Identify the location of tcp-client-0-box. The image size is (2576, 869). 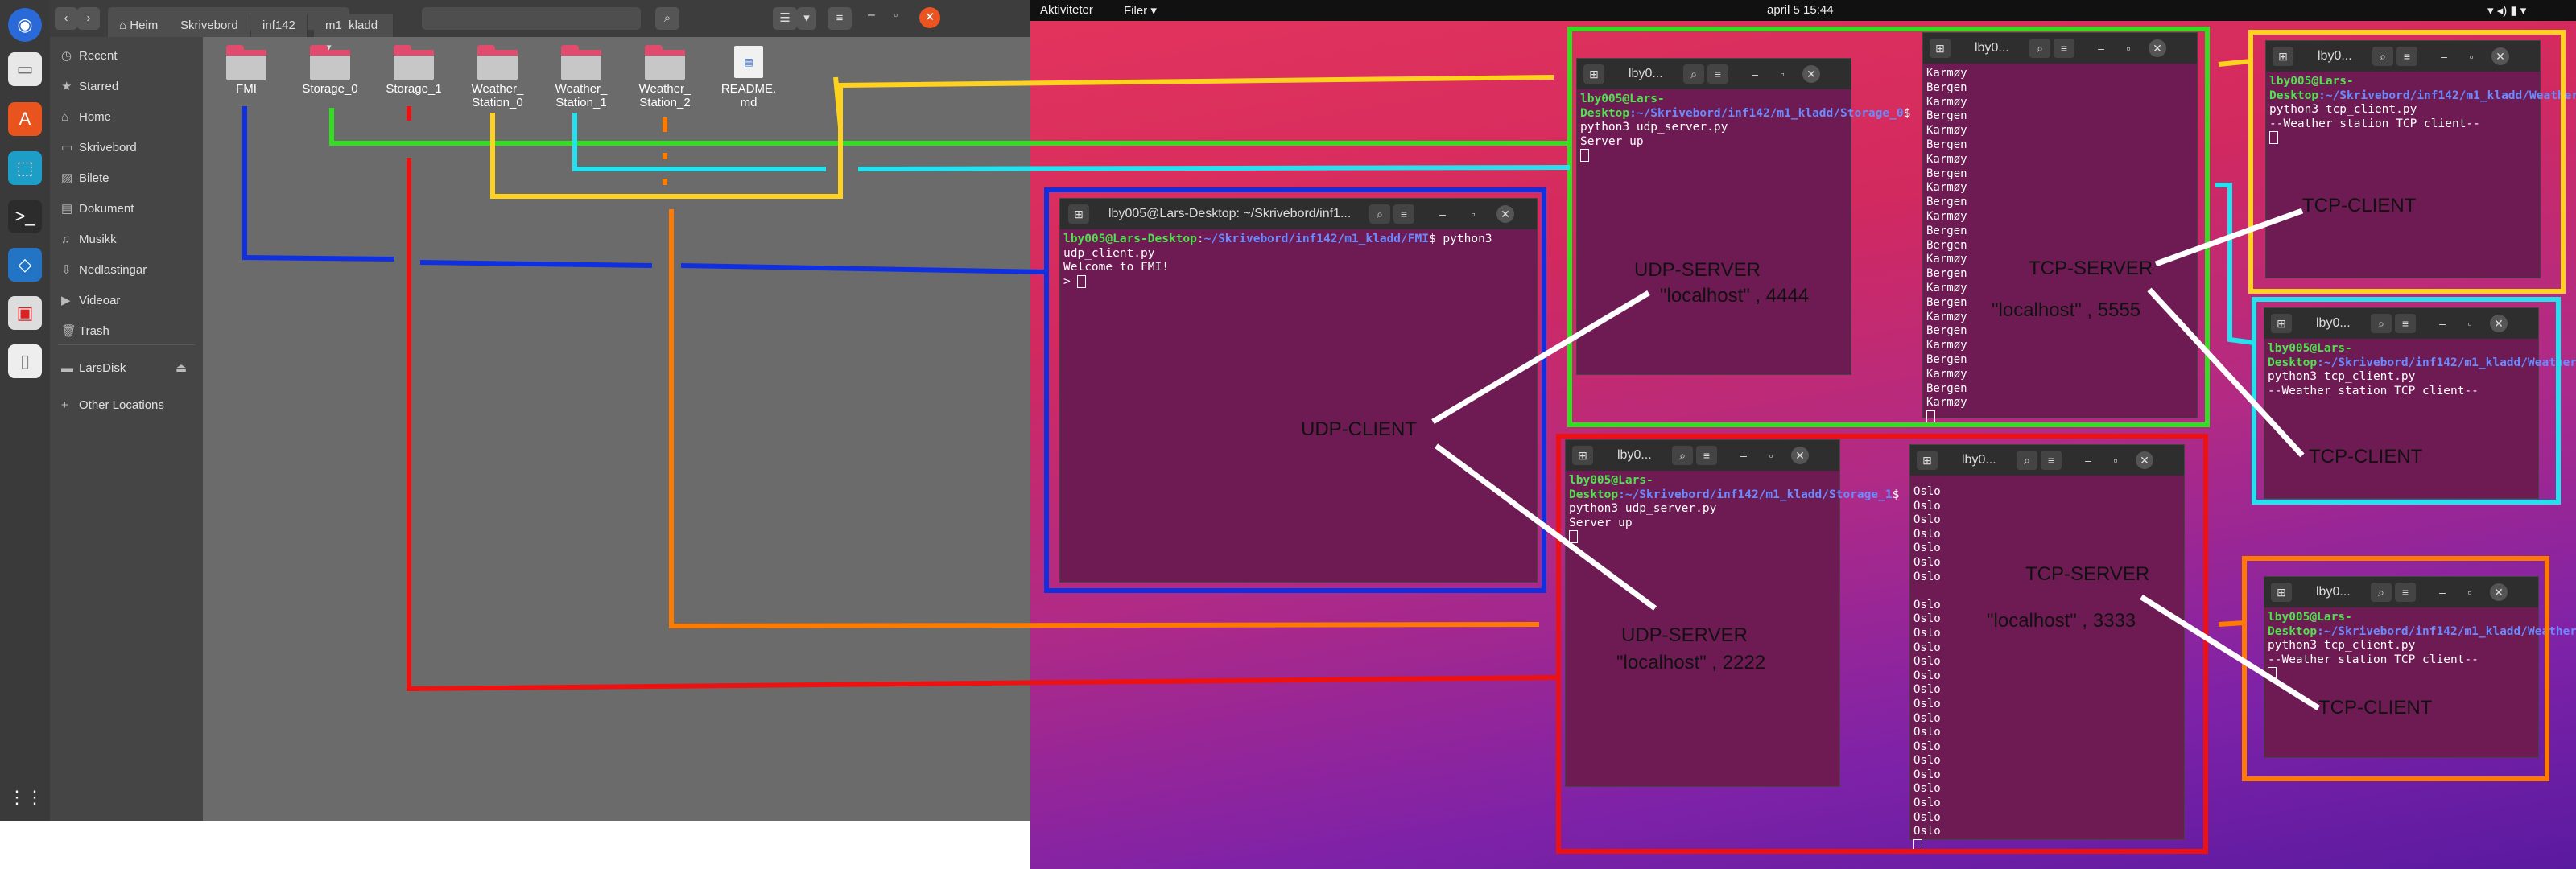
(2407, 162).